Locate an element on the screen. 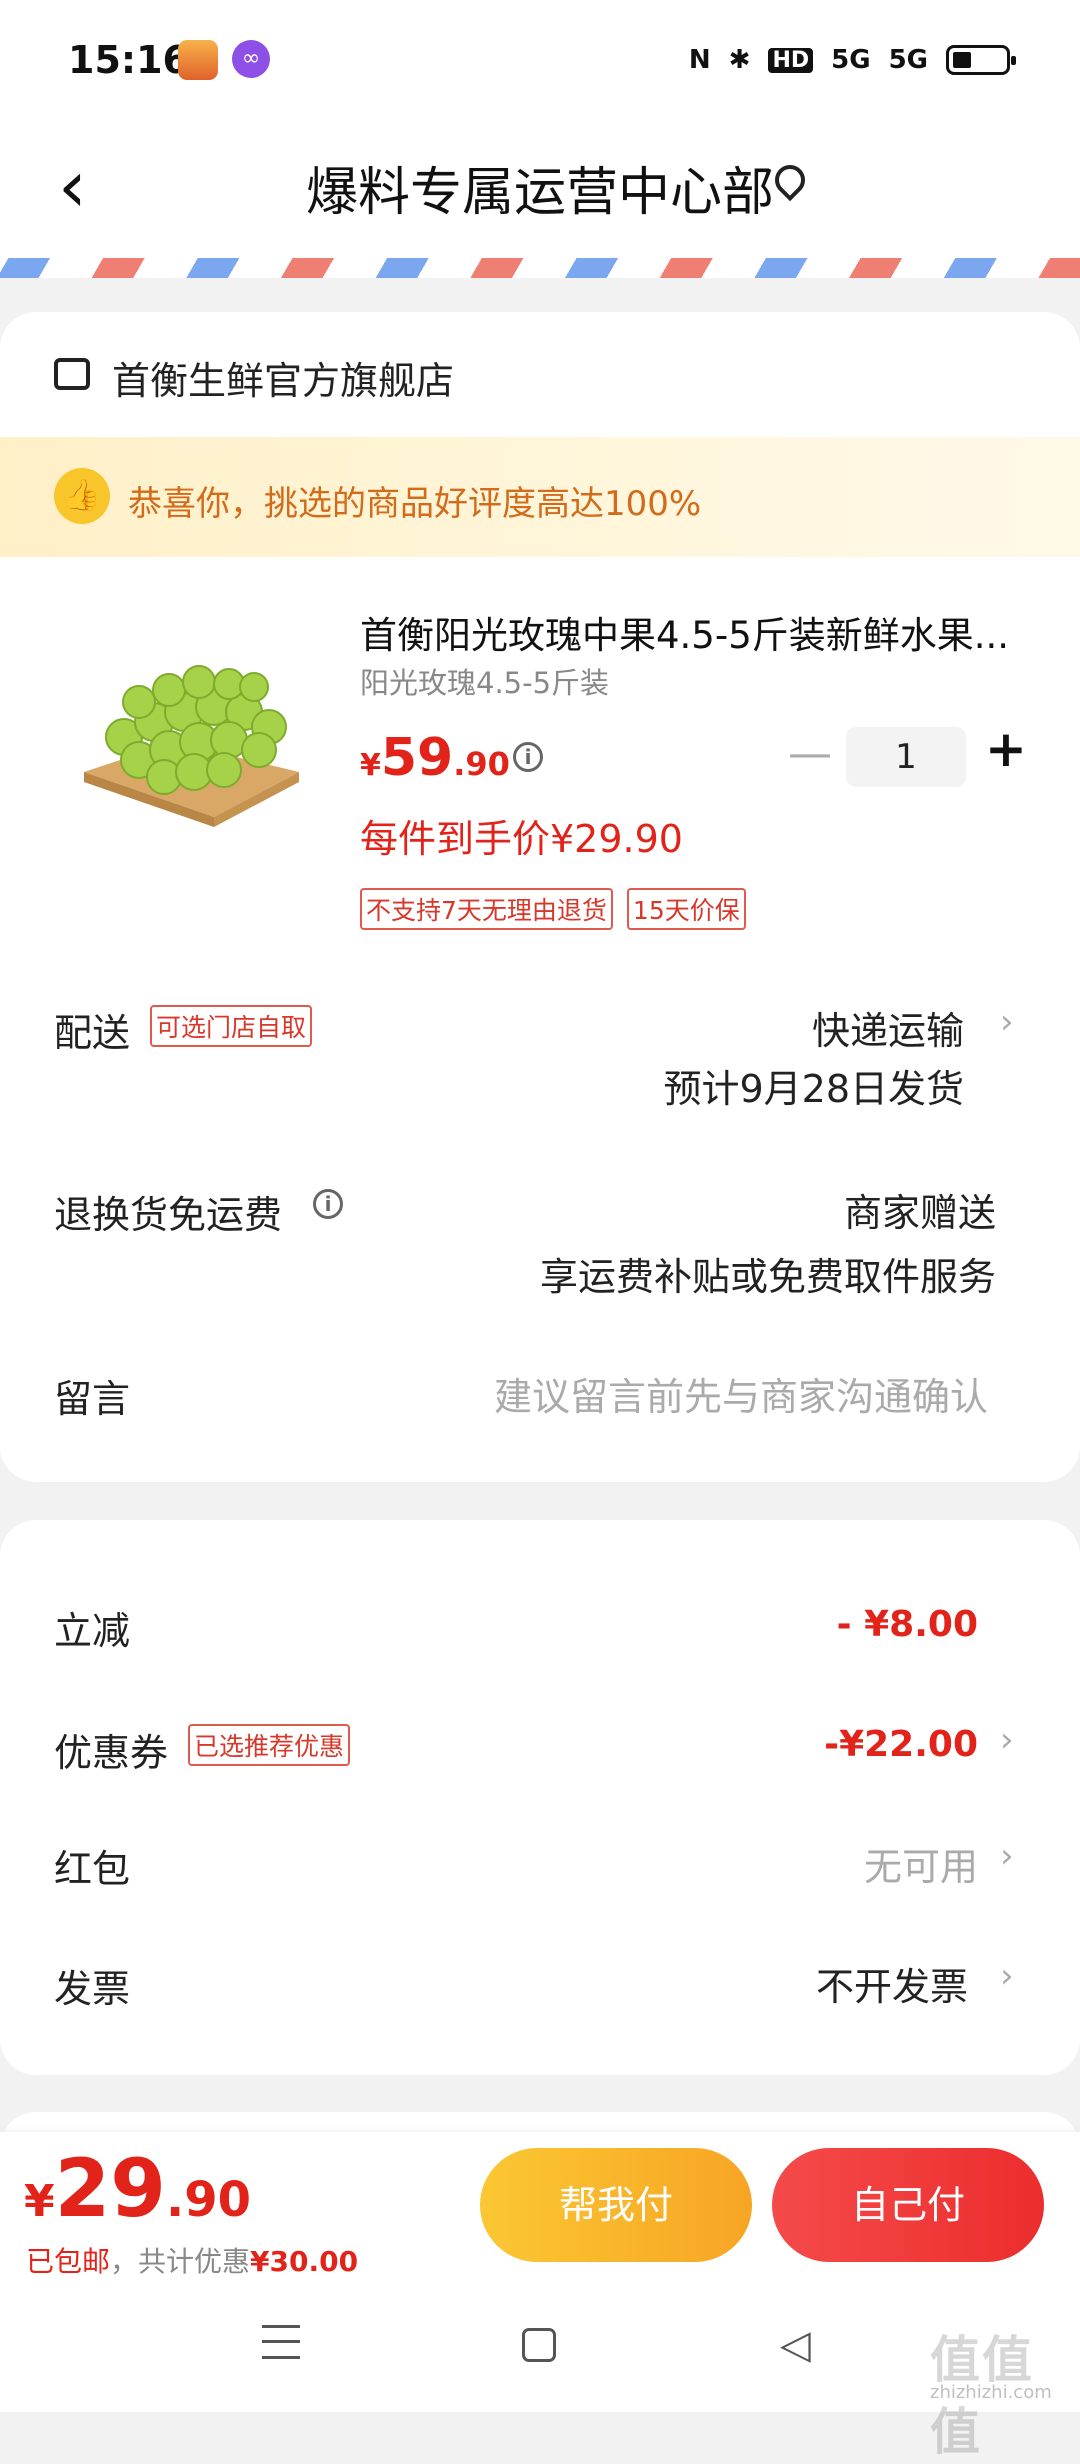 This screenshot has width=1080, height=2464. recent-apps-icon is located at coordinates (281, 2342).